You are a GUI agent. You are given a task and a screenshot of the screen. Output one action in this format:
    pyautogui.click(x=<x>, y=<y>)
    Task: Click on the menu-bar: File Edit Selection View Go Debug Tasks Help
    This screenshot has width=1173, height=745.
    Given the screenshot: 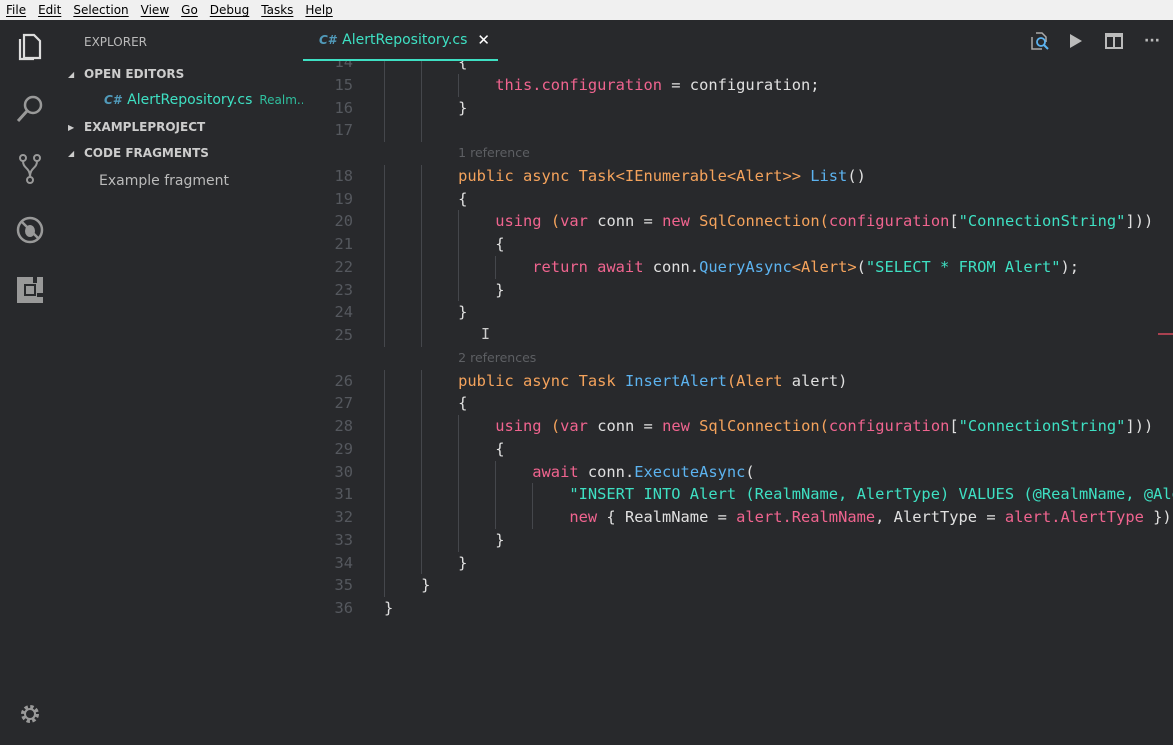 What is the action you would take?
    pyautogui.click(x=586, y=10)
    